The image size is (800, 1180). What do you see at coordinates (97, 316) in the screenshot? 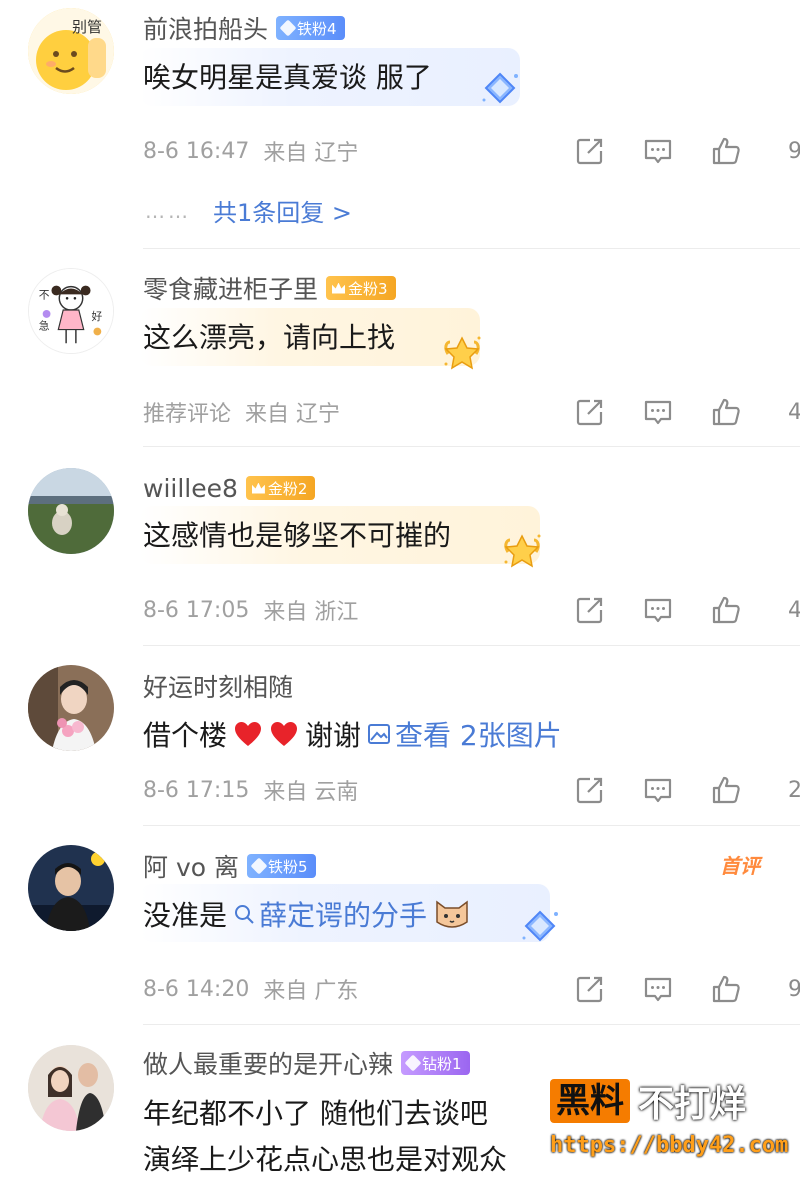
I see `svg-text: 好` at bounding box center [97, 316].